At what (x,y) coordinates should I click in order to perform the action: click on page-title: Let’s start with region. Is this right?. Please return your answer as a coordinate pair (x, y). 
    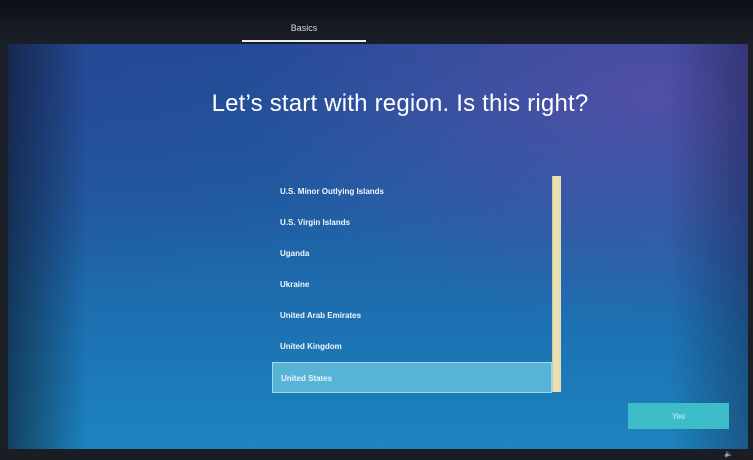
    Looking at the image, I should click on (400, 103).